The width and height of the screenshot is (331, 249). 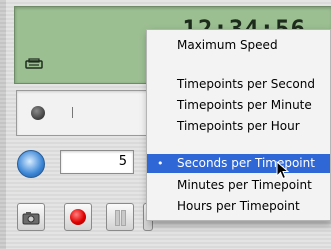 What do you see at coordinates (72, 112) in the screenshot?
I see `slider-tick` at bounding box center [72, 112].